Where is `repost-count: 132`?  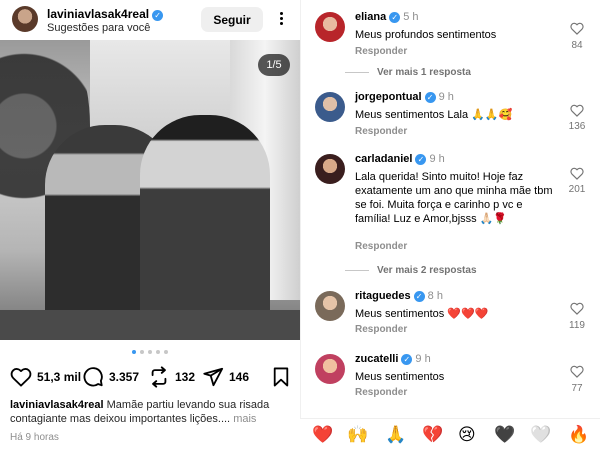
repost-count: 132 is located at coordinates (185, 377).